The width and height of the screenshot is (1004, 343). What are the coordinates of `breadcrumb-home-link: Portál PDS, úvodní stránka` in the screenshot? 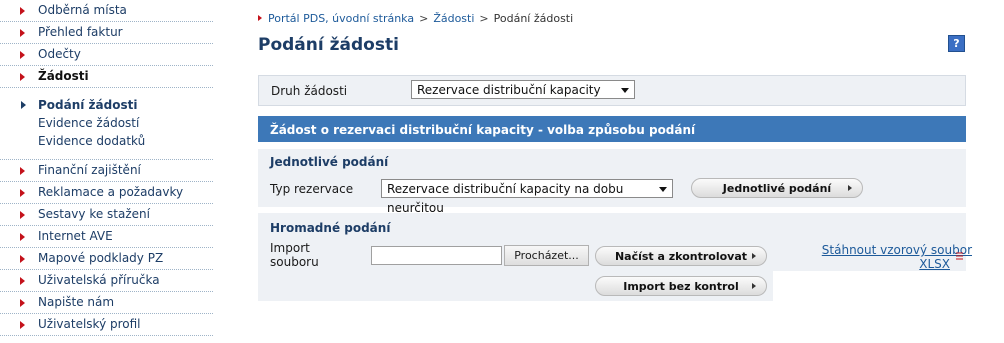 It's located at (341, 18).